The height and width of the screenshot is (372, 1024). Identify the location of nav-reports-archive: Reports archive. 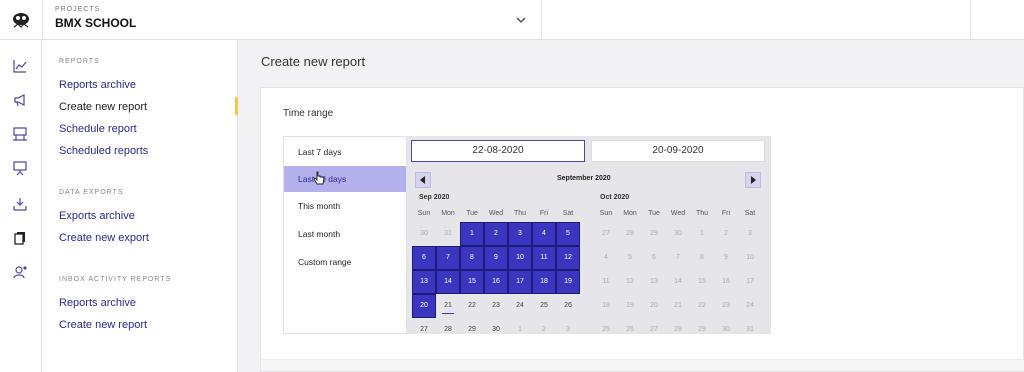
(97, 85).